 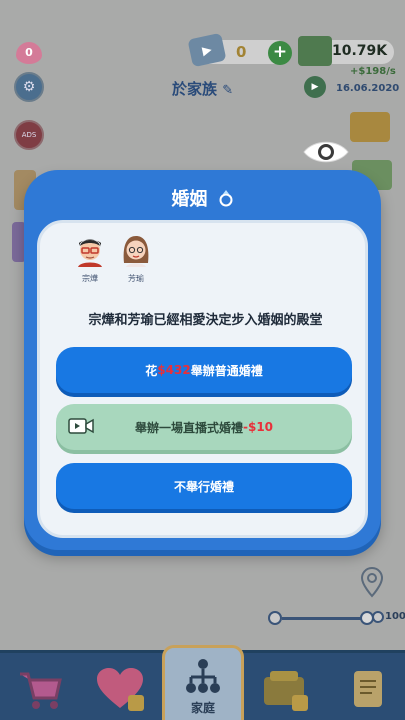 I want to click on nav-money, so click(x=284, y=689).